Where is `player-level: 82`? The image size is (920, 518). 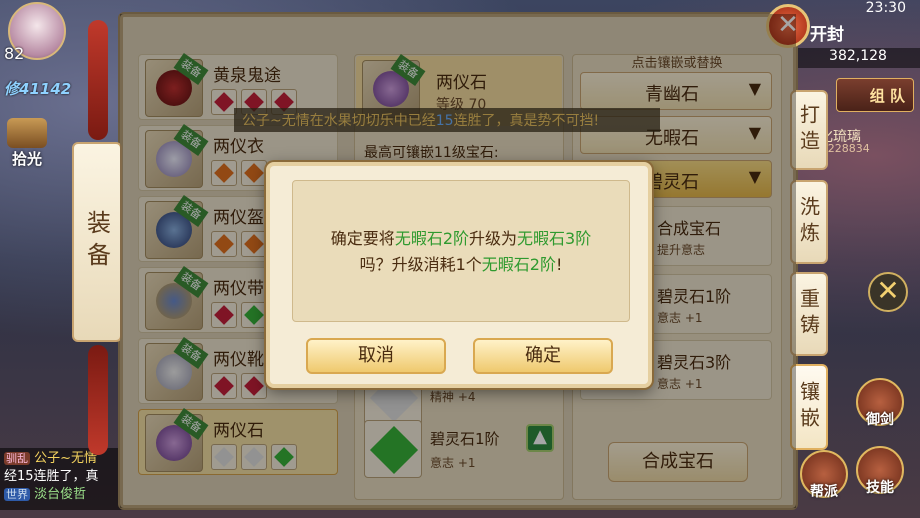 player-level: 82 is located at coordinates (14, 53).